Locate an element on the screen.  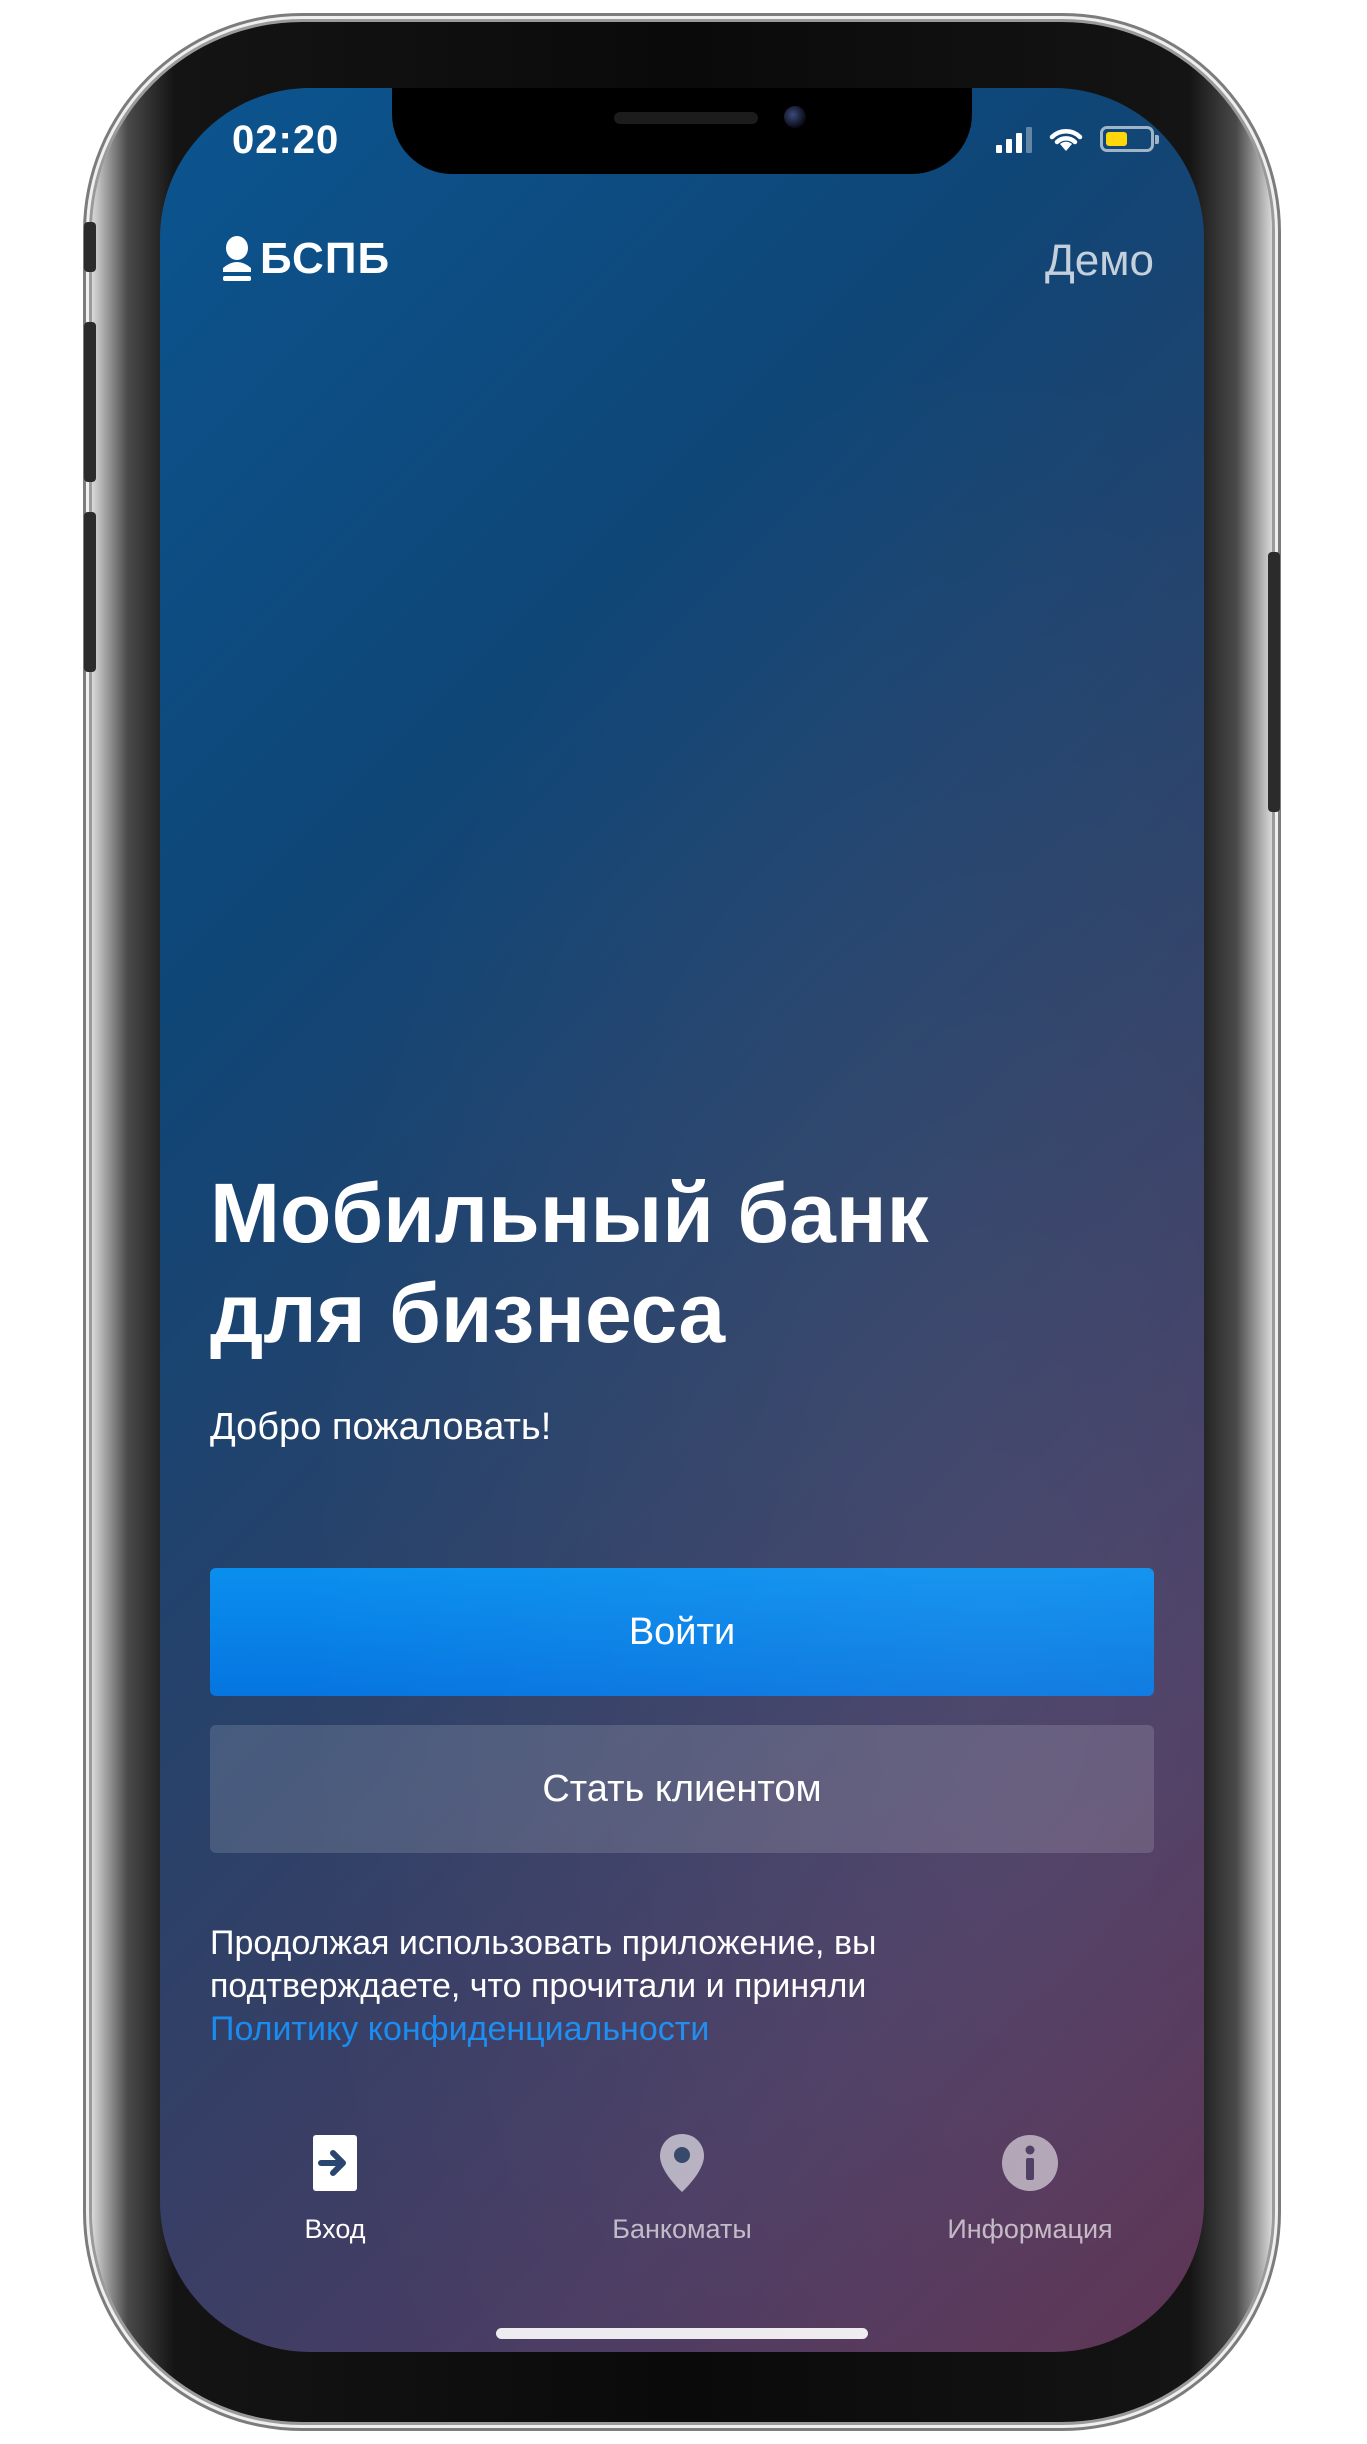
home-indicator is located at coordinates (682, 2333).